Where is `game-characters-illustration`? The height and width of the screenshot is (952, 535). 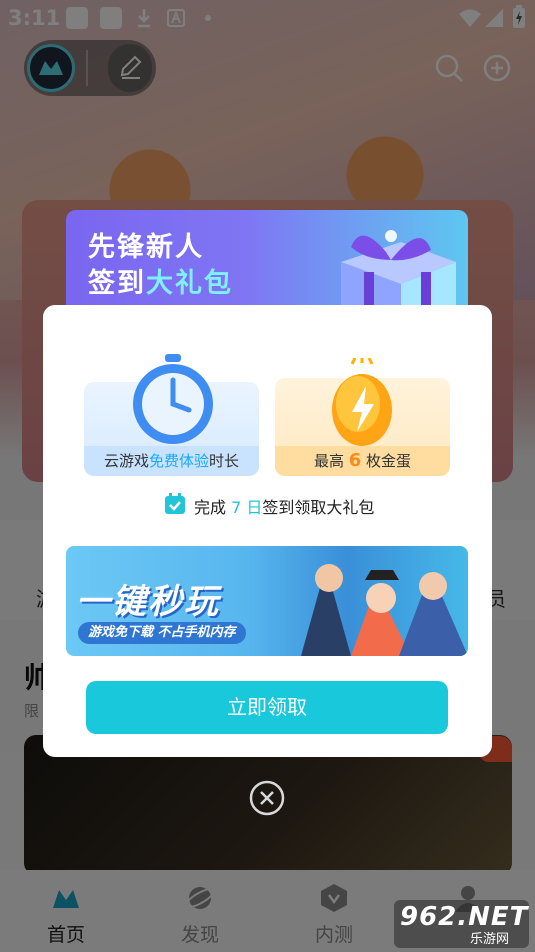
game-characters-illustration is located at coordinates (384, 610).